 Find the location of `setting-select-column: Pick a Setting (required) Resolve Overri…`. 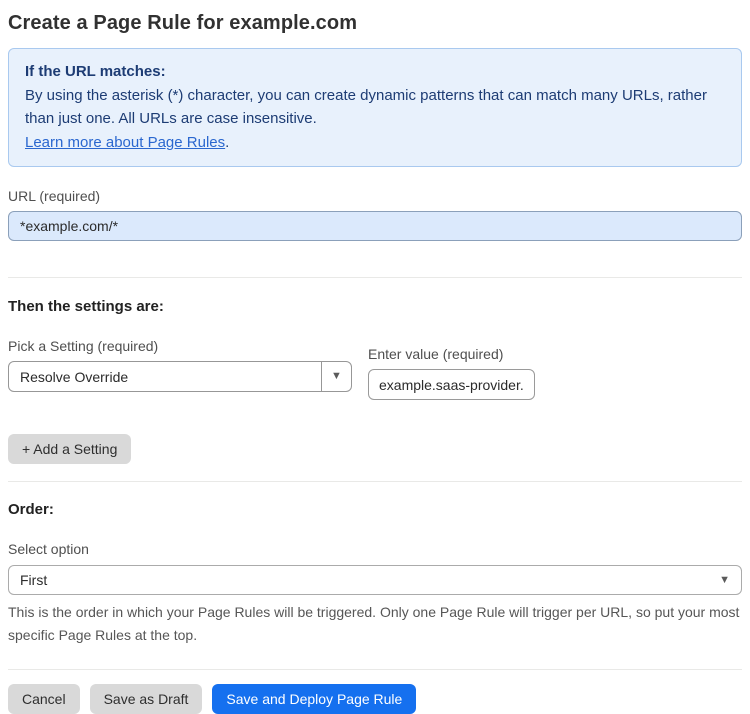

setting-select-column: Pick a Setting (required) Resolve Overri… is located at coordinates (180, 365).